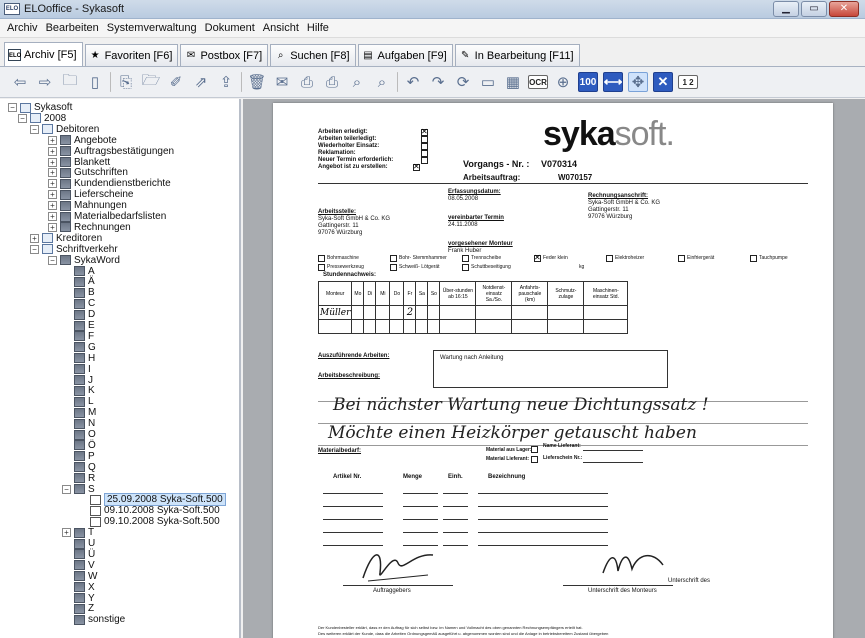  What do you see at coordinates (79, 467) in the screenshot?
I see `tree-node: Q` at bounding box center [79, 467].